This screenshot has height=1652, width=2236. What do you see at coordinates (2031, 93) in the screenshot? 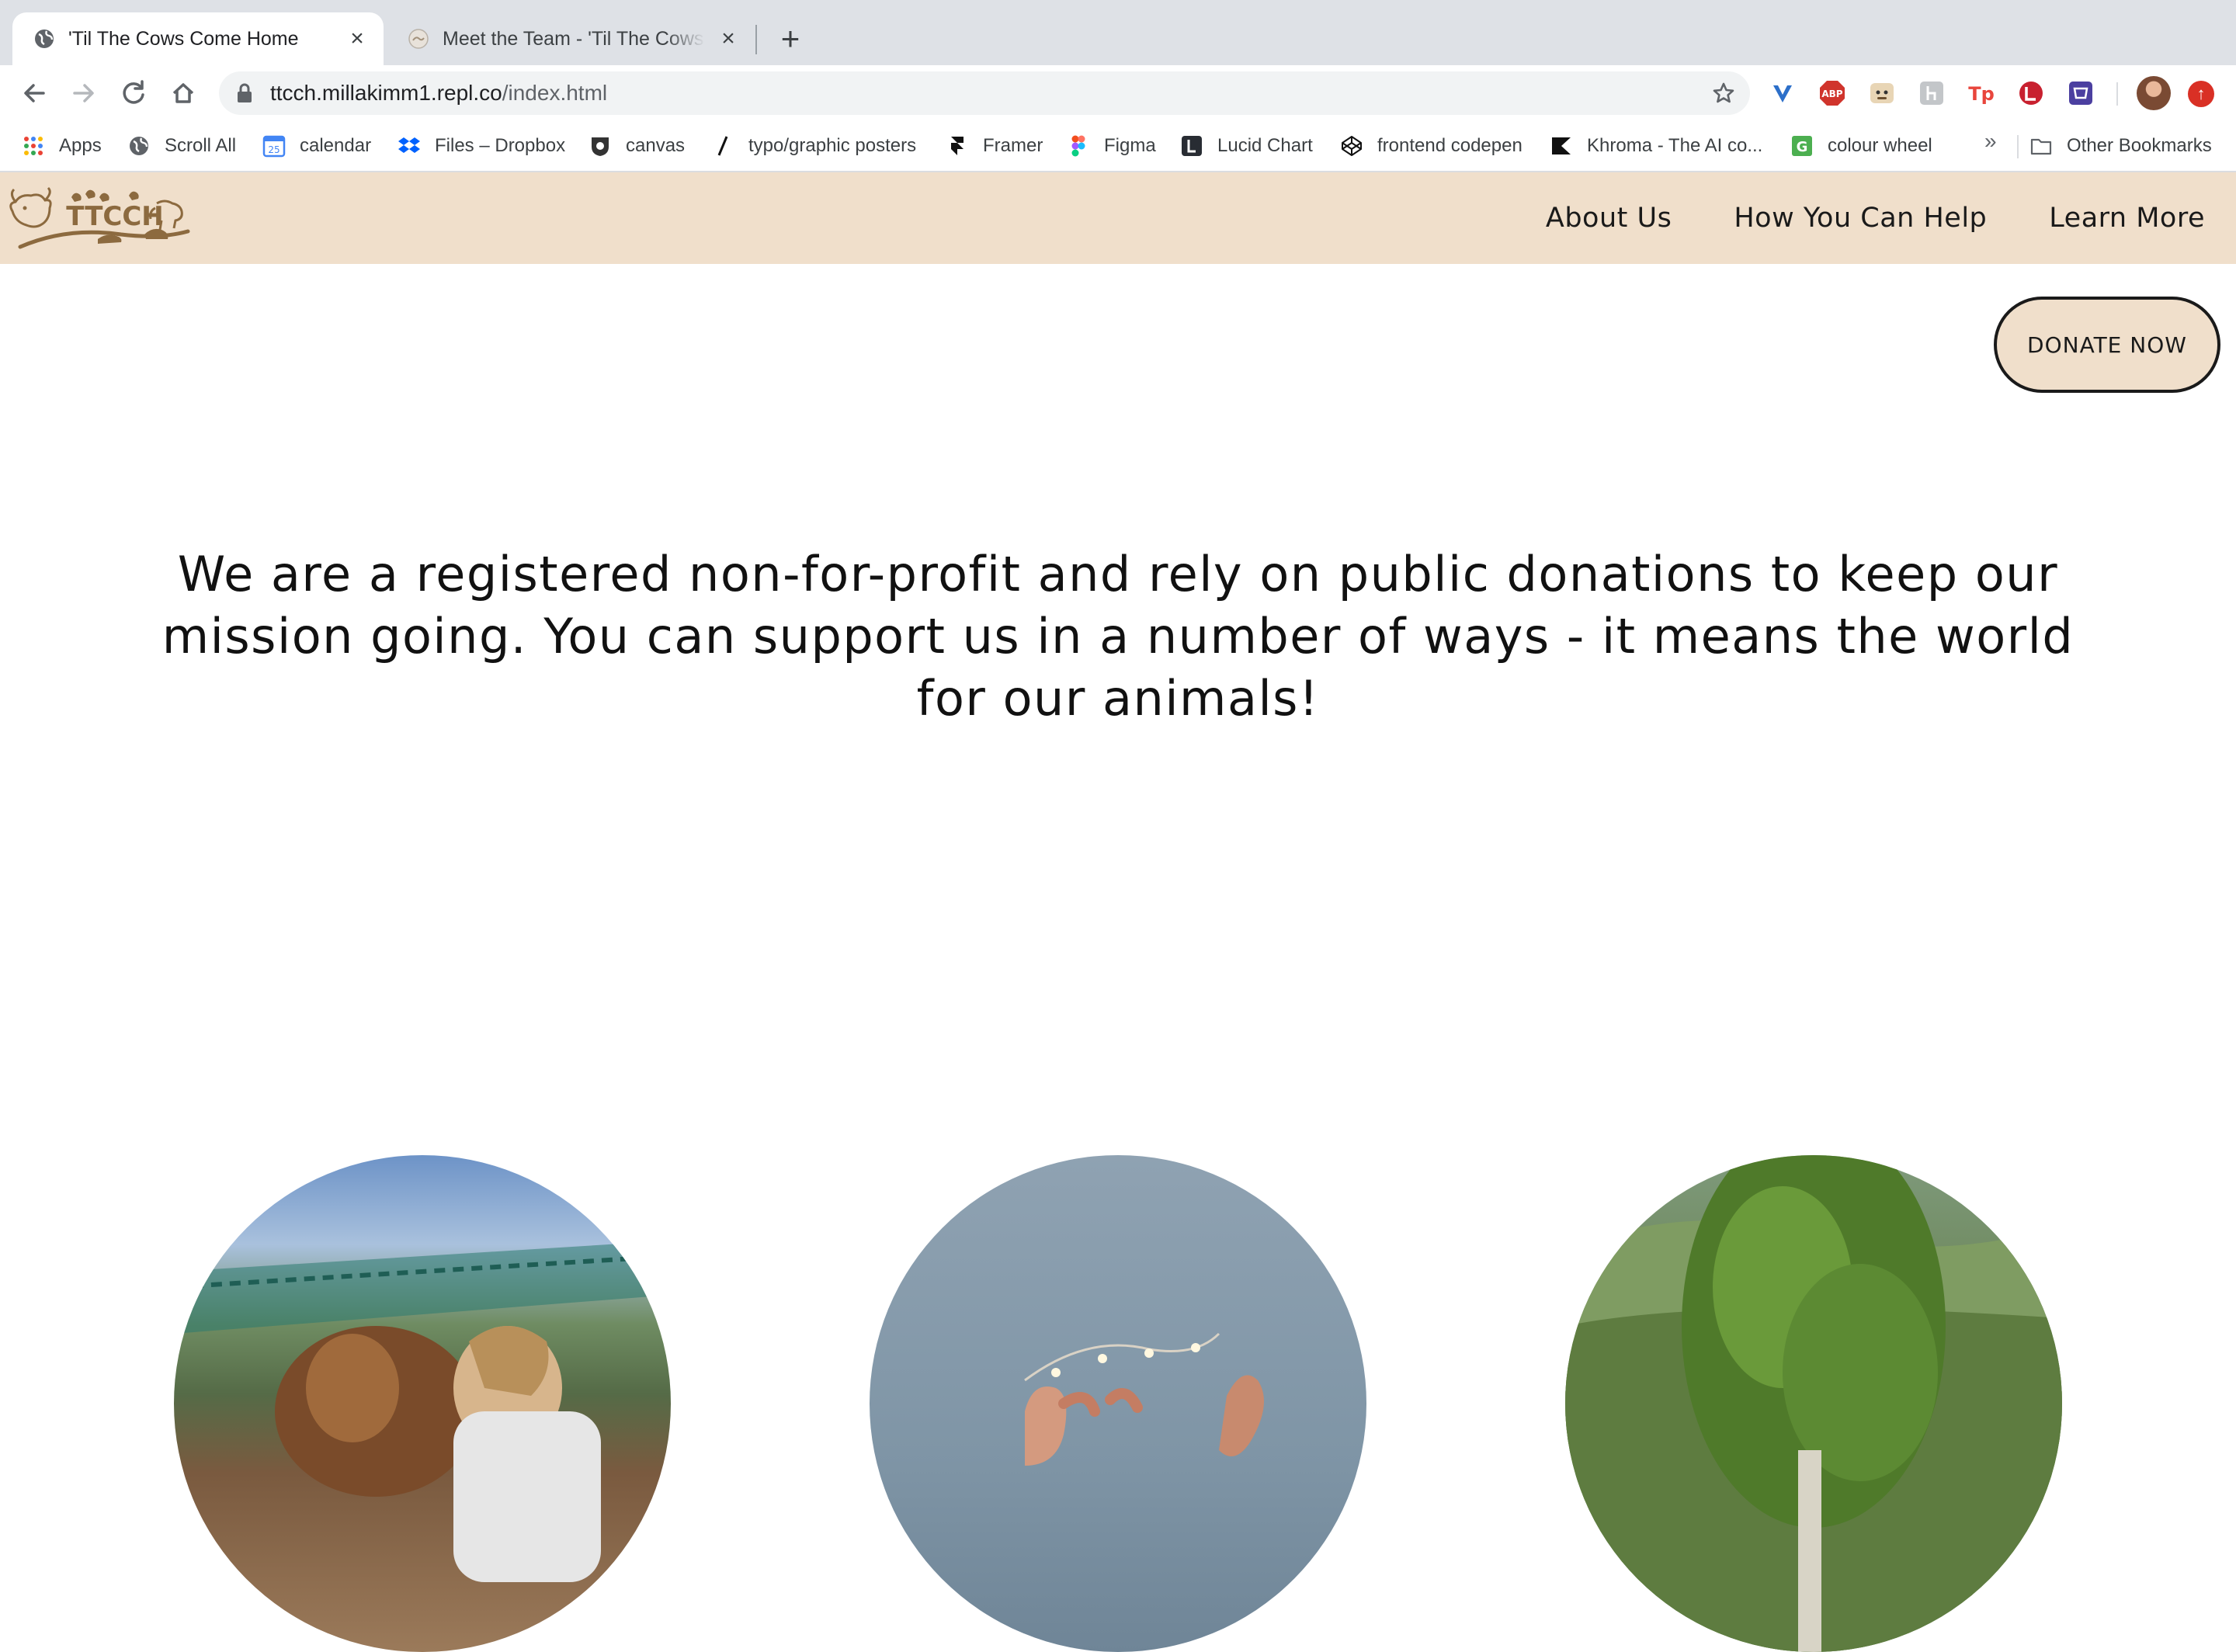
I see `lastpass-icon` at bounding box center [2031, 93].